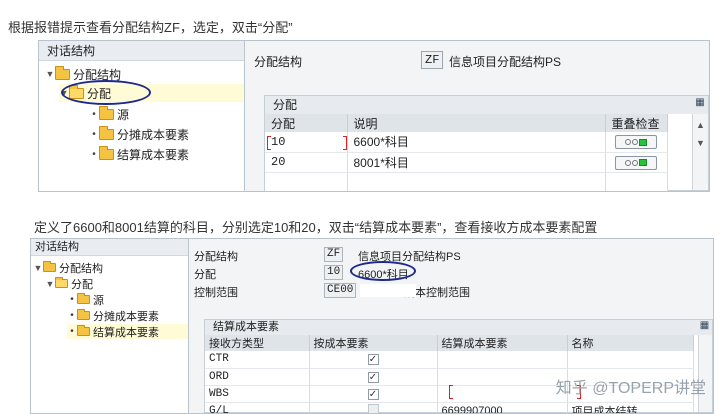 The height and width of the screenshot is (414, 720). I want to click on text-cell: 8001*科目, so click(476, 162).